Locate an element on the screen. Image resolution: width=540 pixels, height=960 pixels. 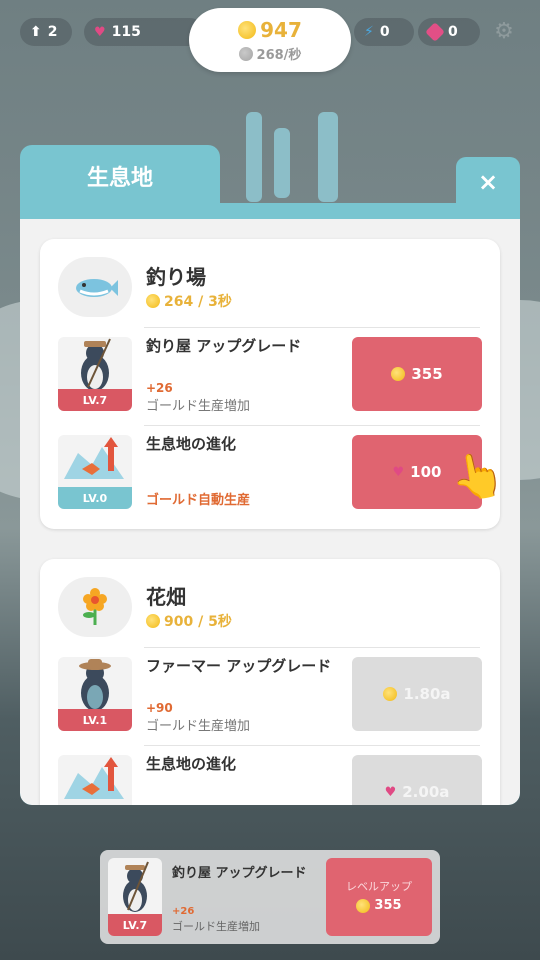
iceberg-evolve-thumbnail: LV.0 is located at coordinates (95, 472).